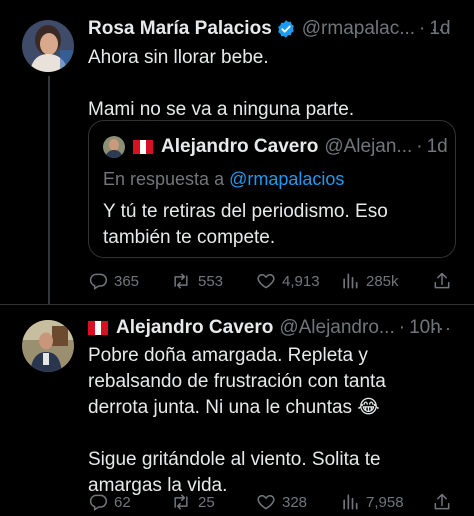 Image resolution: width=474 pixels, height=516 pixels. Describe the element at coordinates (301, 281) in the screenshot. I see `like-count: 4,913` at that location.